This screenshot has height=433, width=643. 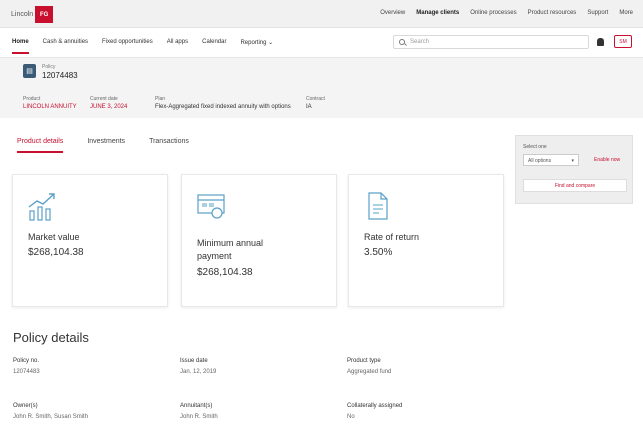 What do you see at coordinates (402, 42) in the screenshot?
I see `search-icon` at bounding box center [402, 42].